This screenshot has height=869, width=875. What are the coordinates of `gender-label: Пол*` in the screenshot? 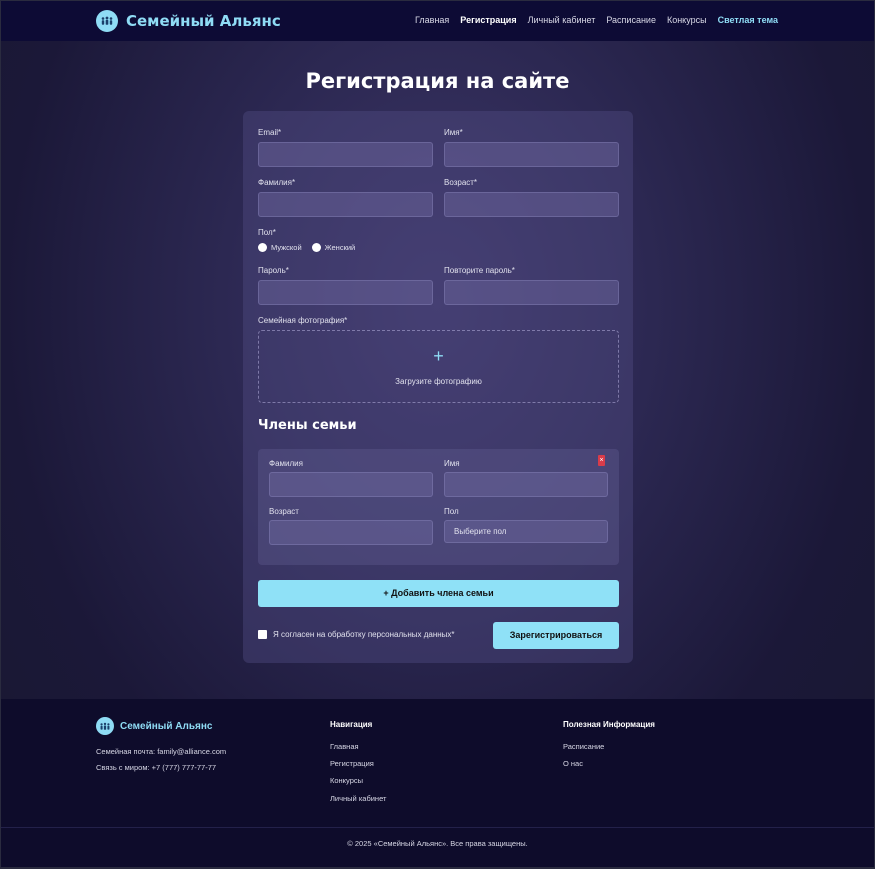 It's located at (267, 232).